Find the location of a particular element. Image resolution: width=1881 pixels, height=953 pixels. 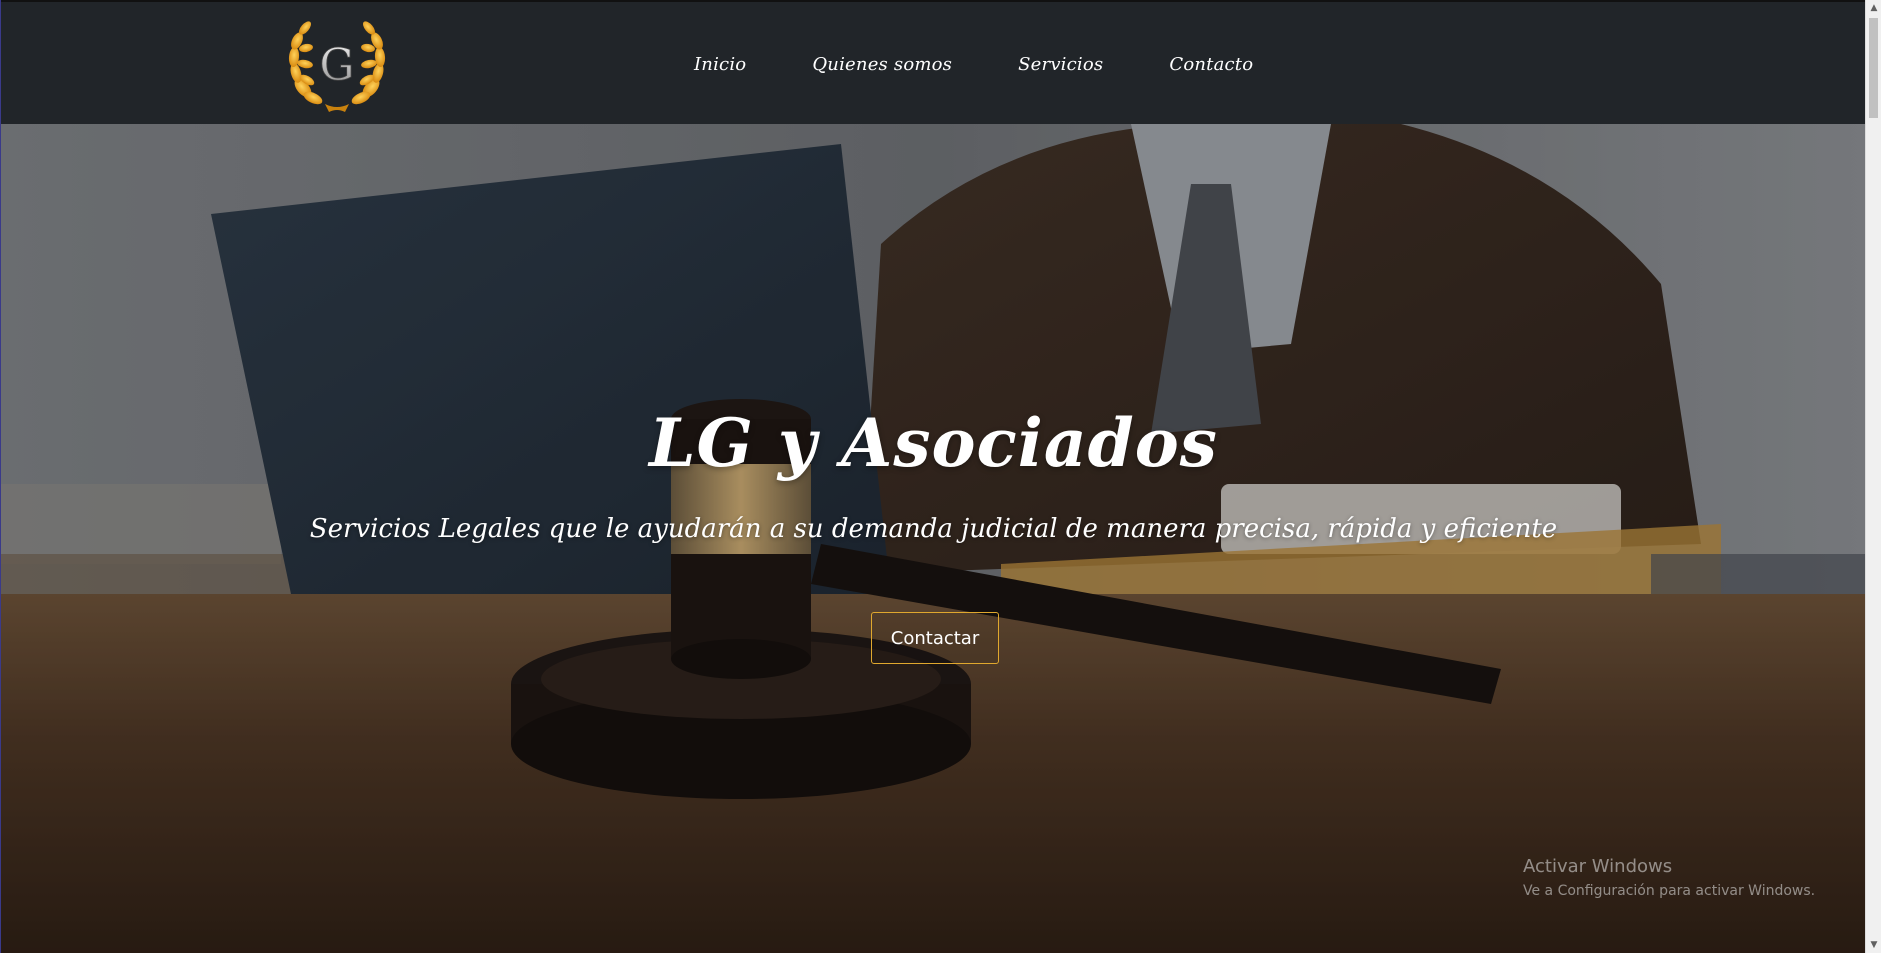

hero-title: LG y Asociados is located at coordinates (933, 443).